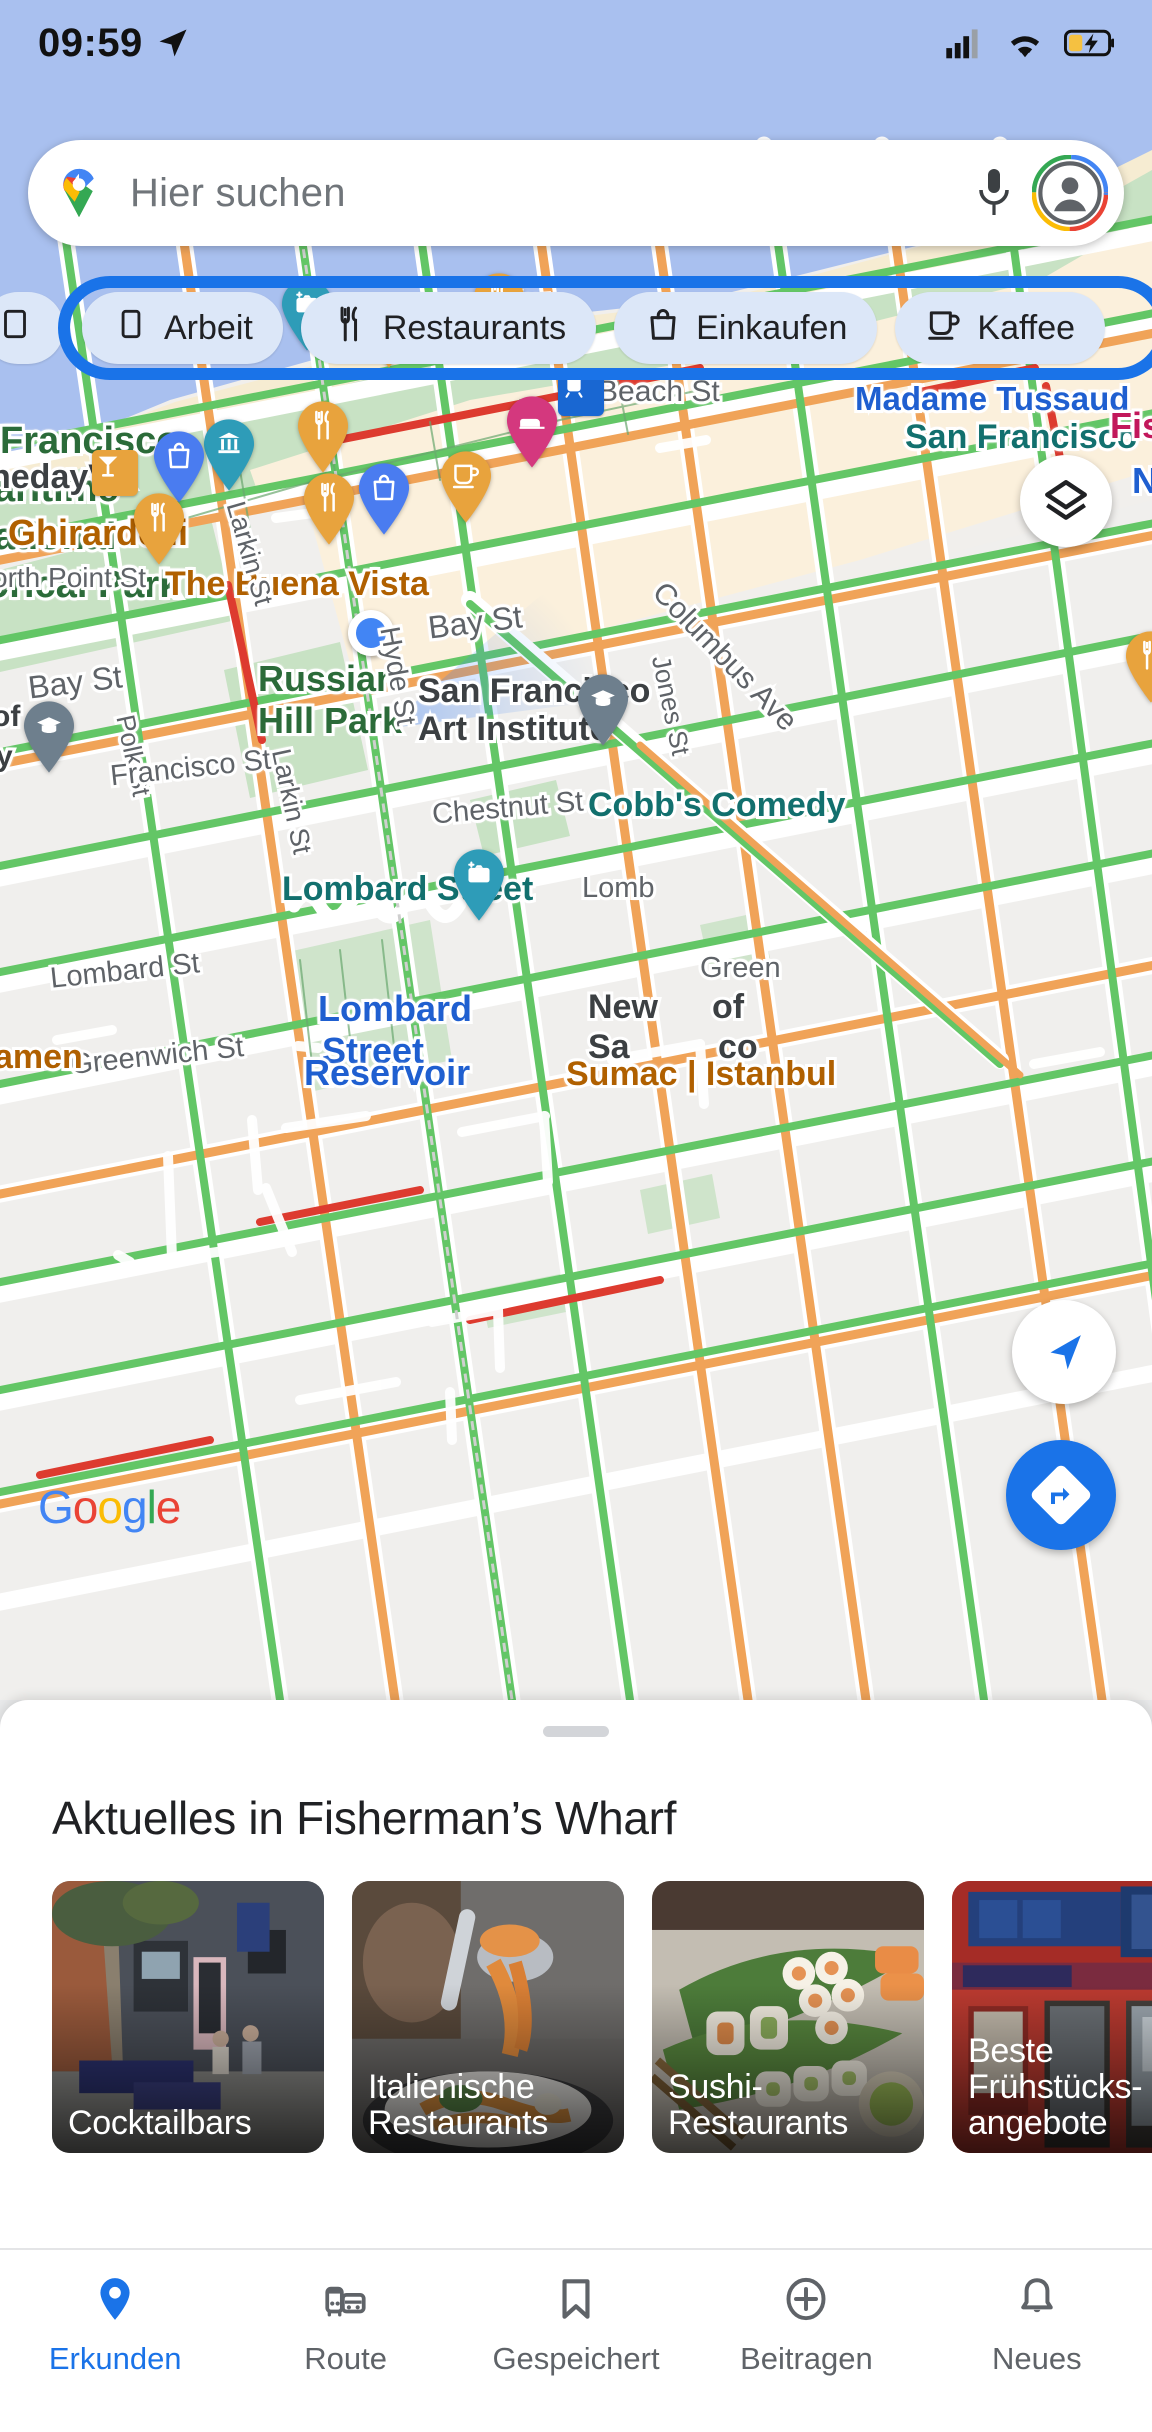 The image size is (1152, 2432). I want to click on chip-label: Kaffee, so click(1026, 327).